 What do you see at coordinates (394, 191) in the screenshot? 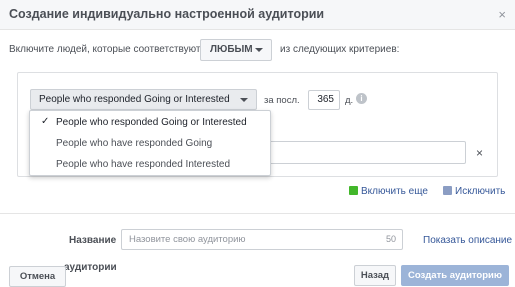
I see `include-more-label: Включить еще` at bounding box center [394, 191].